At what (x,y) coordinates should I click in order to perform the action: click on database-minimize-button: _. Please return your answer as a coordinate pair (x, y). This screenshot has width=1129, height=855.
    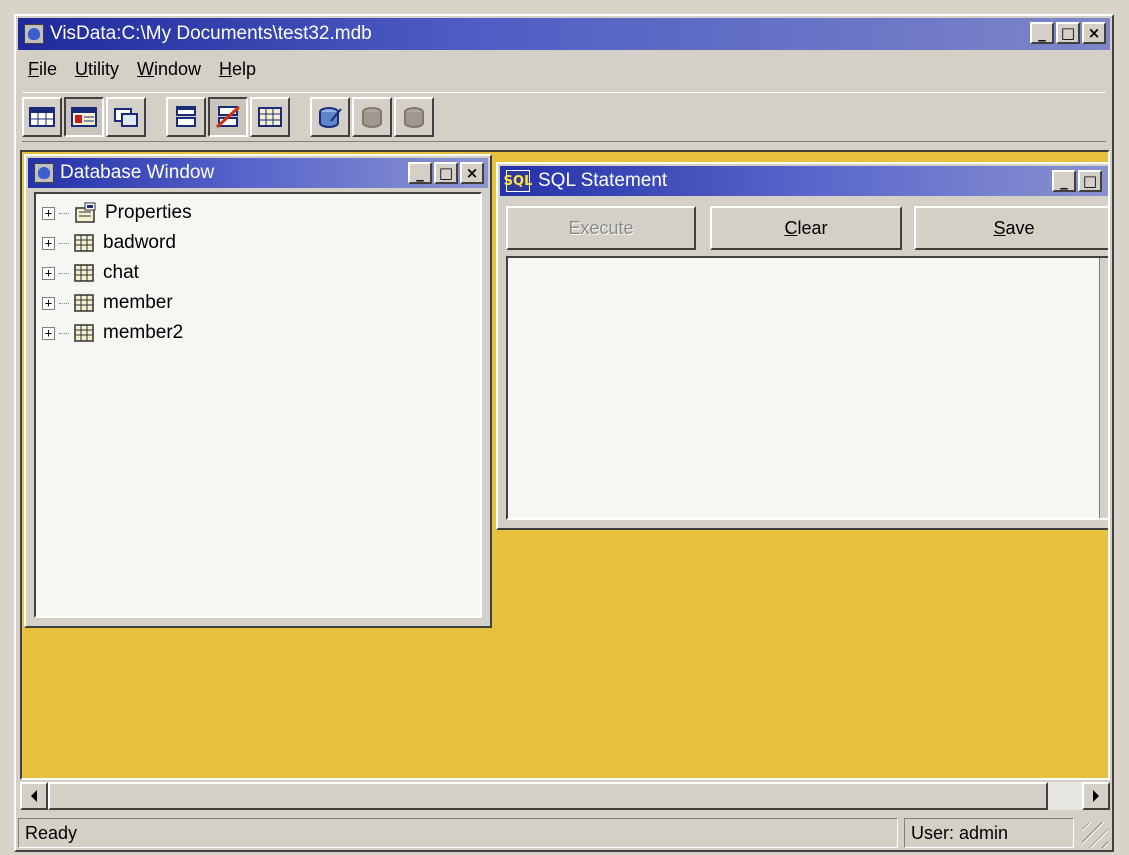
    Looking at the image, I should click on (420, 173).